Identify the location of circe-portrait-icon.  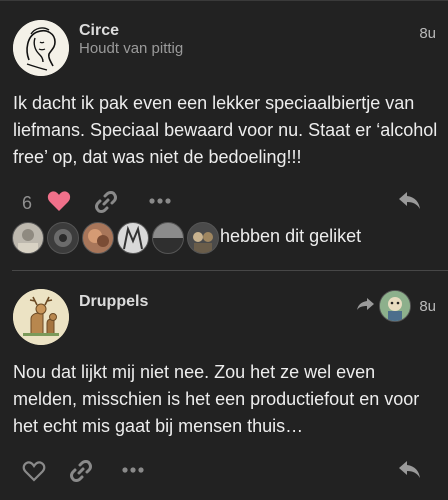
(41, 48).